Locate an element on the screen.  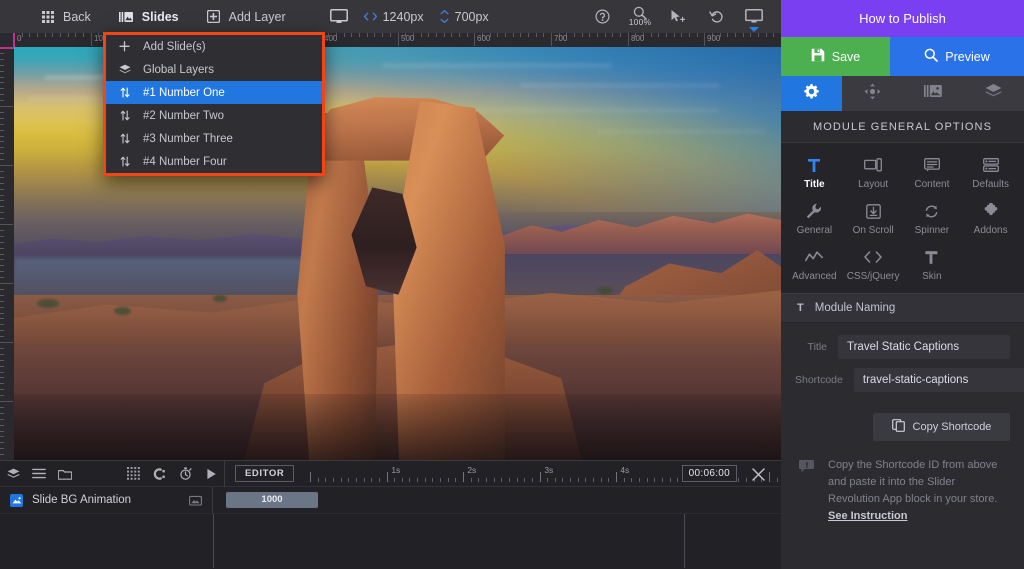
menu-item-add-slides: Add Slide(s) is located at coordinates (214, 46).